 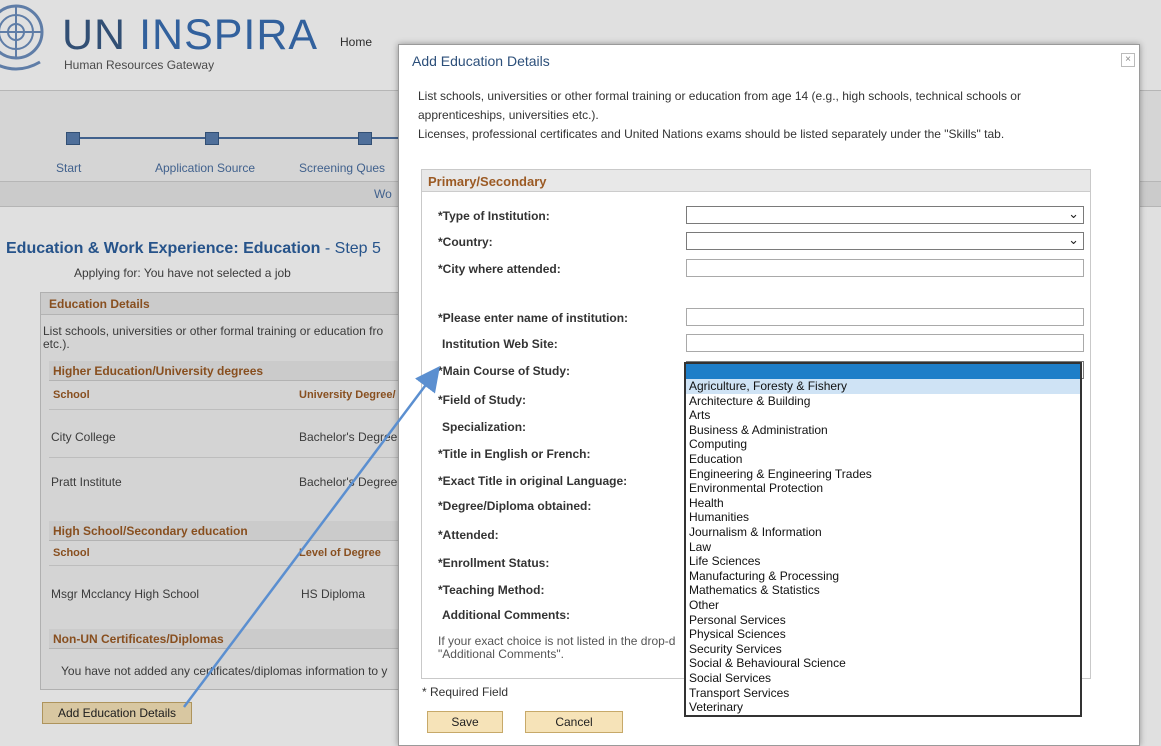 What do you see at coordinates (737, 620) in the screenshot?
I see `dropdown-option: Personal Services` at bounding box center [737, 620].